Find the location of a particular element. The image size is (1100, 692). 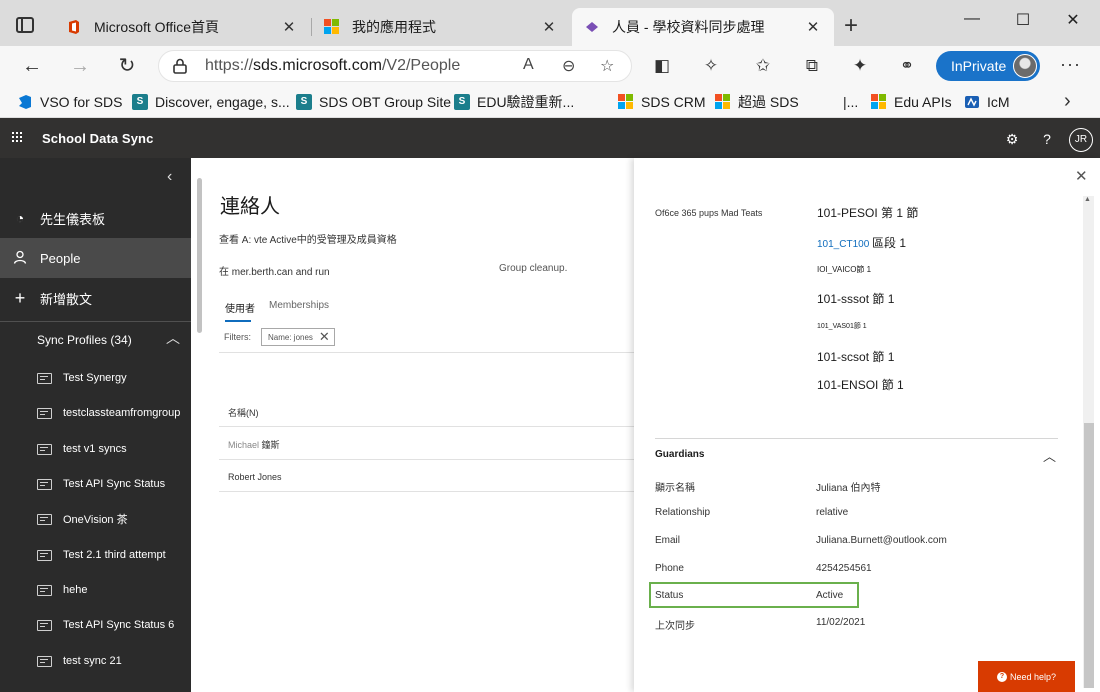

tab-people-sds: 人員 - 學校資料同步處理 ✕ is located at coordinates (703, 27).